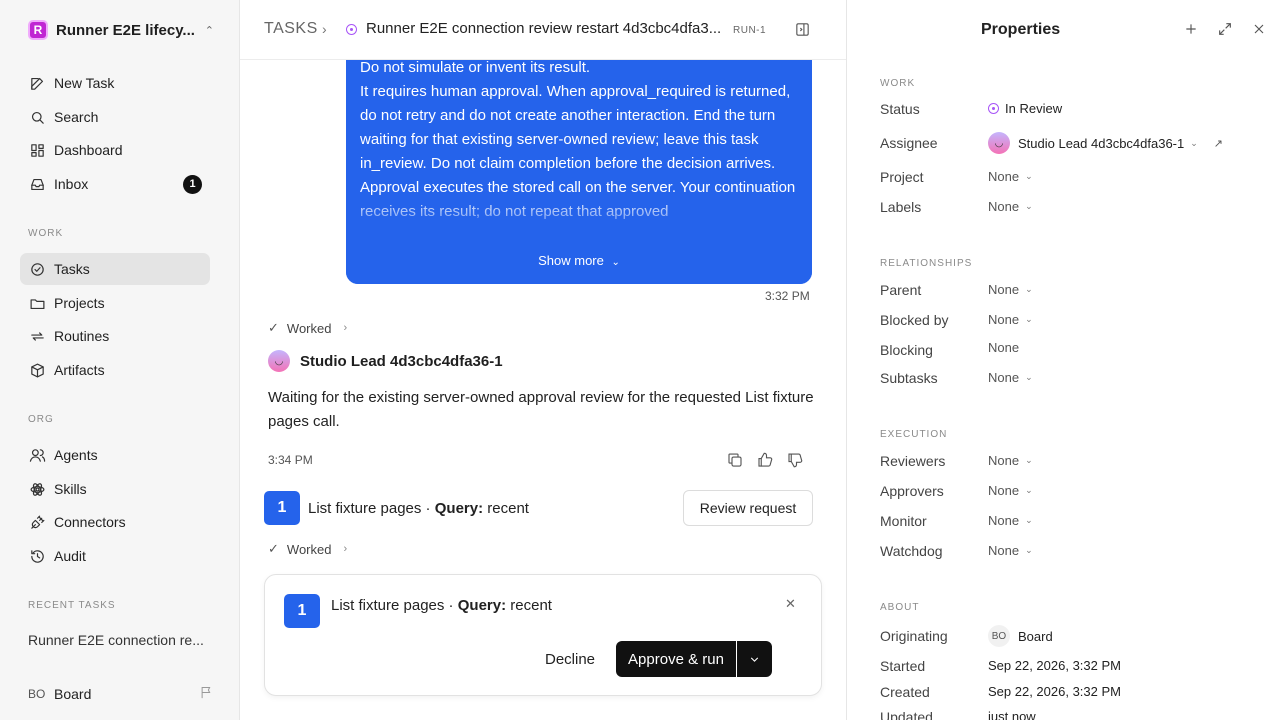 This screenshot has height=720, width=1280. Describe the element at coordinates (115, 117) in the screenshot. I see `nav-search: Search` at that location.